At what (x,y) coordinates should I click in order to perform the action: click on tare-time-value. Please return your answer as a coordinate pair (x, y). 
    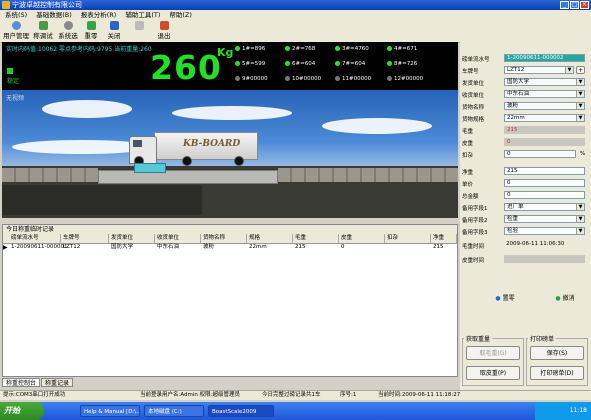
    Looking at the image, I should click on (544, 259).